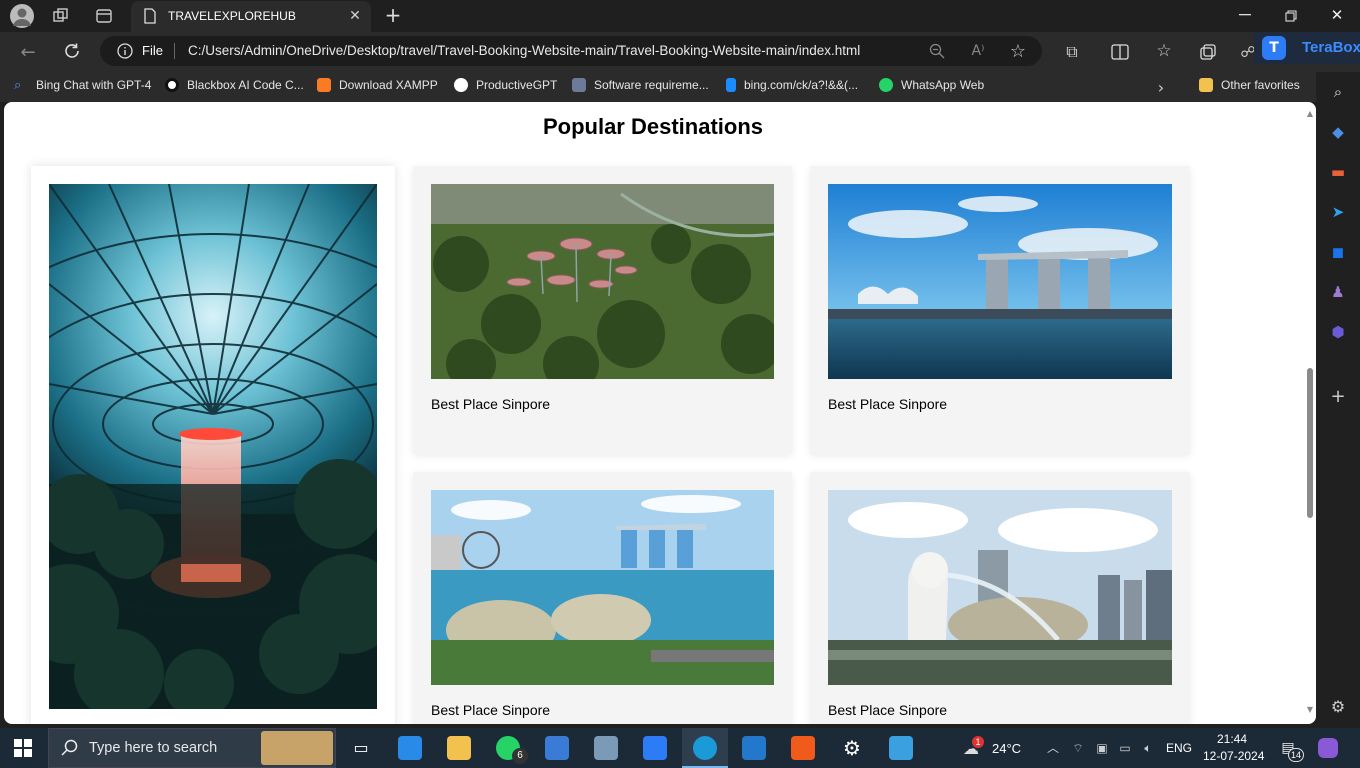 Image resolution: width=1360 pixels, height=768 pixels. What do you see at coordinates (602, 587) in the screenshot?
I see `esplanade-skyline-image` at bounding box center [602, 587].